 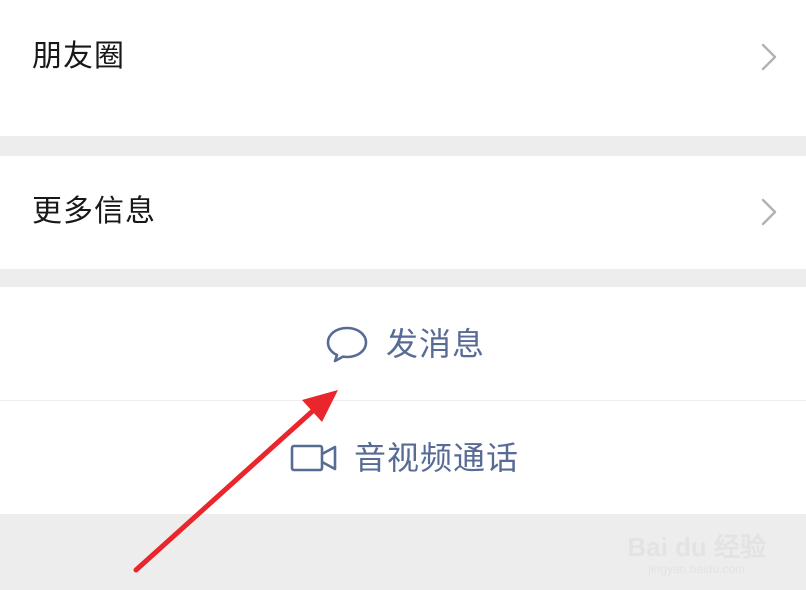 What do you see at coordinates (78, 56) in the screenshot?
I see `moments-label: 朋友圈` at bounding box center [78, 56].